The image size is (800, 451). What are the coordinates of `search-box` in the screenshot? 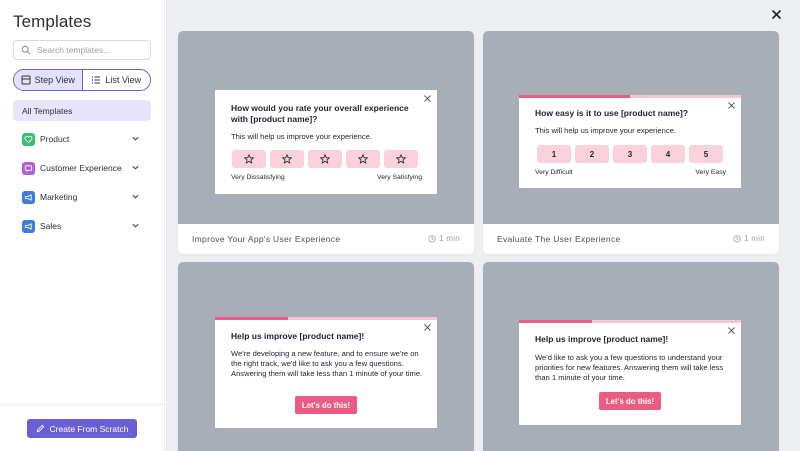 It's located at (82, 50).